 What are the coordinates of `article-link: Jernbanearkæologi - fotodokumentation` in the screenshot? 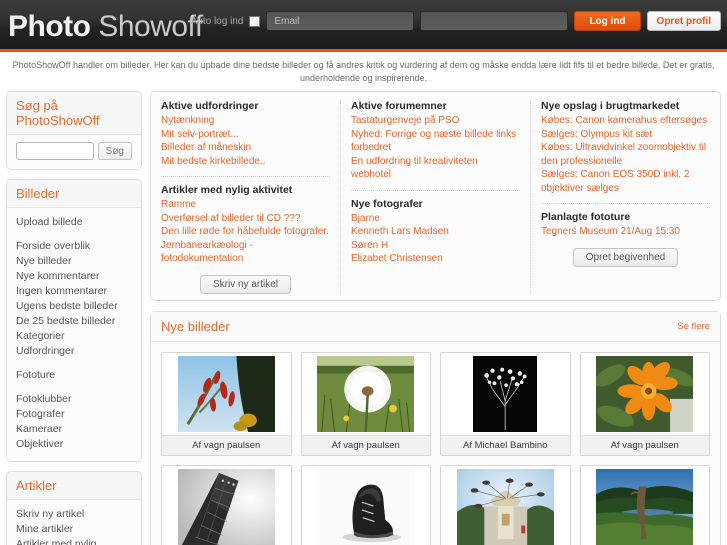 It's located at (245, 252).